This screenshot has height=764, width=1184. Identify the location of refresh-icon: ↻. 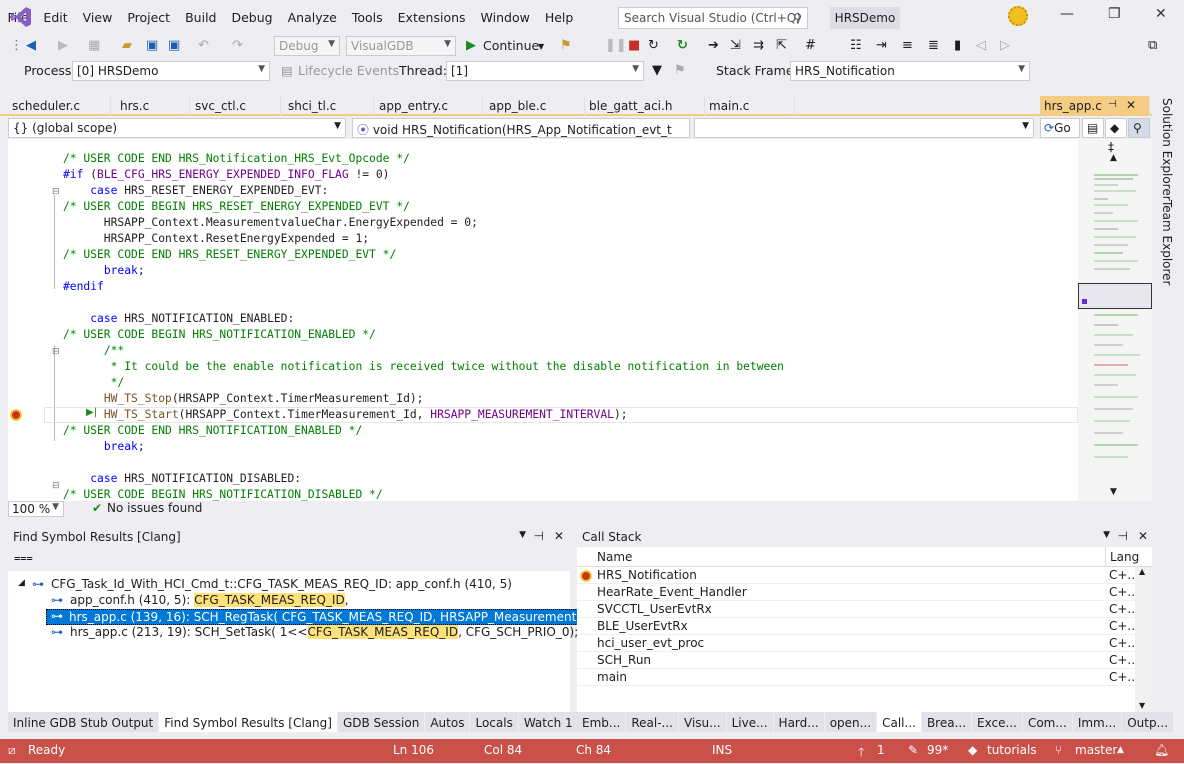
(682, 45).